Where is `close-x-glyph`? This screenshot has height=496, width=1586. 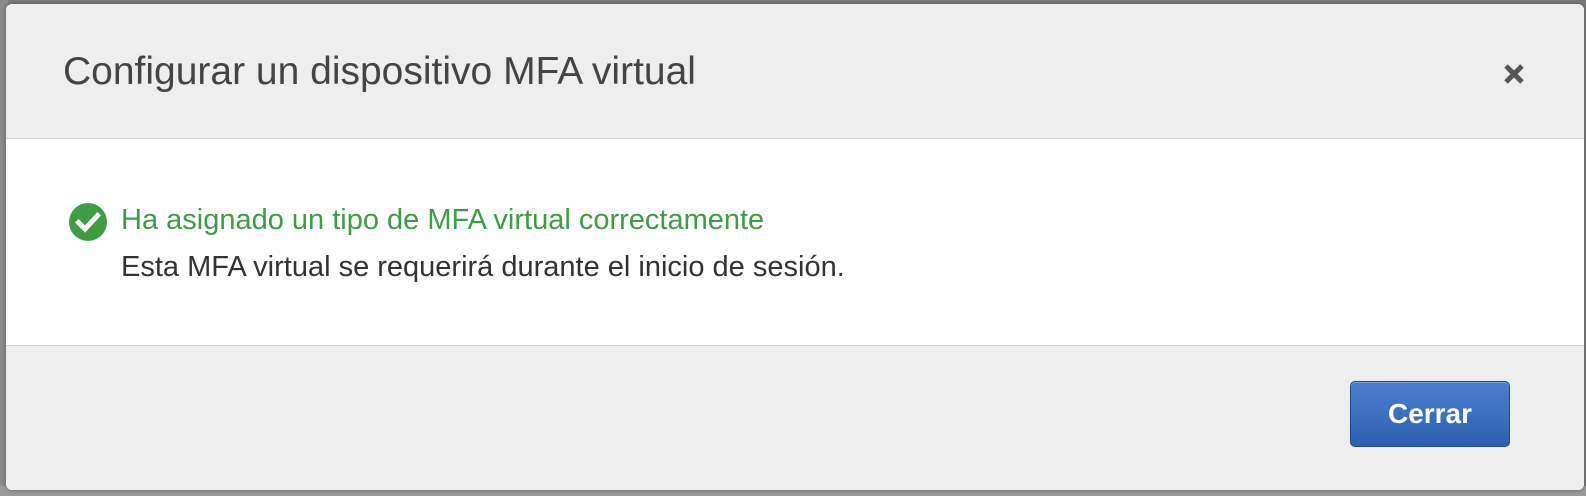 close-x-glyph is located at coordinates (1514, 74).